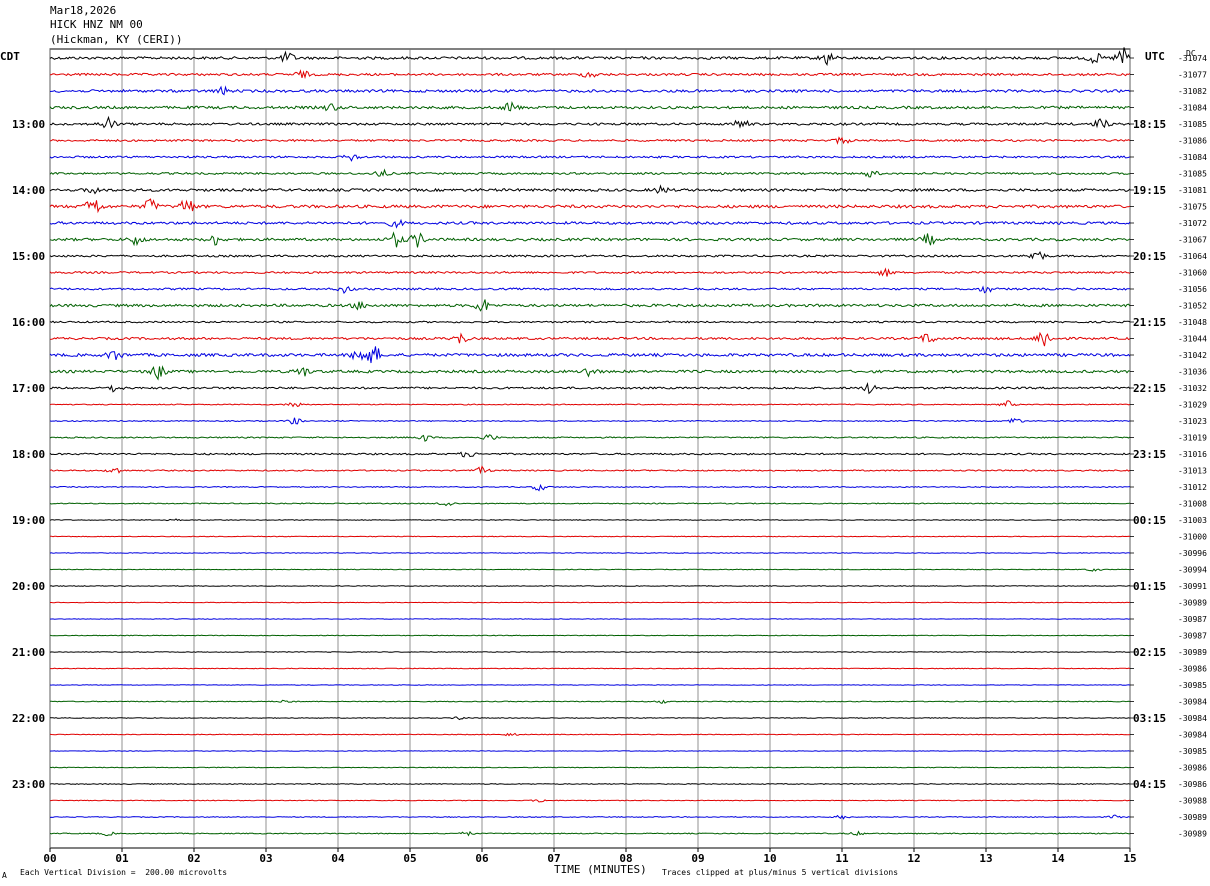 The image size is (1210, 886). What do you see at coordinates (1192, 75) in the screenshot?
I see `dc-offset-label: -31077` at bounding box center [1192, 75].